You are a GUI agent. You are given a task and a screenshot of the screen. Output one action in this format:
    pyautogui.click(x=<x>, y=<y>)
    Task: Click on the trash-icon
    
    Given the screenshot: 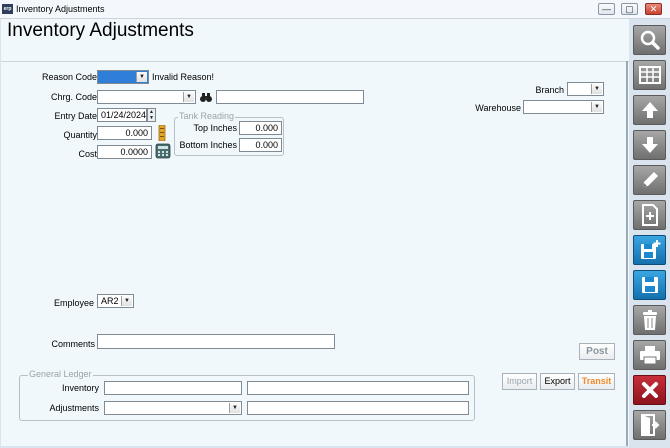 What is the action you would take?
    pyautogui.click(x=650, y=320)
    